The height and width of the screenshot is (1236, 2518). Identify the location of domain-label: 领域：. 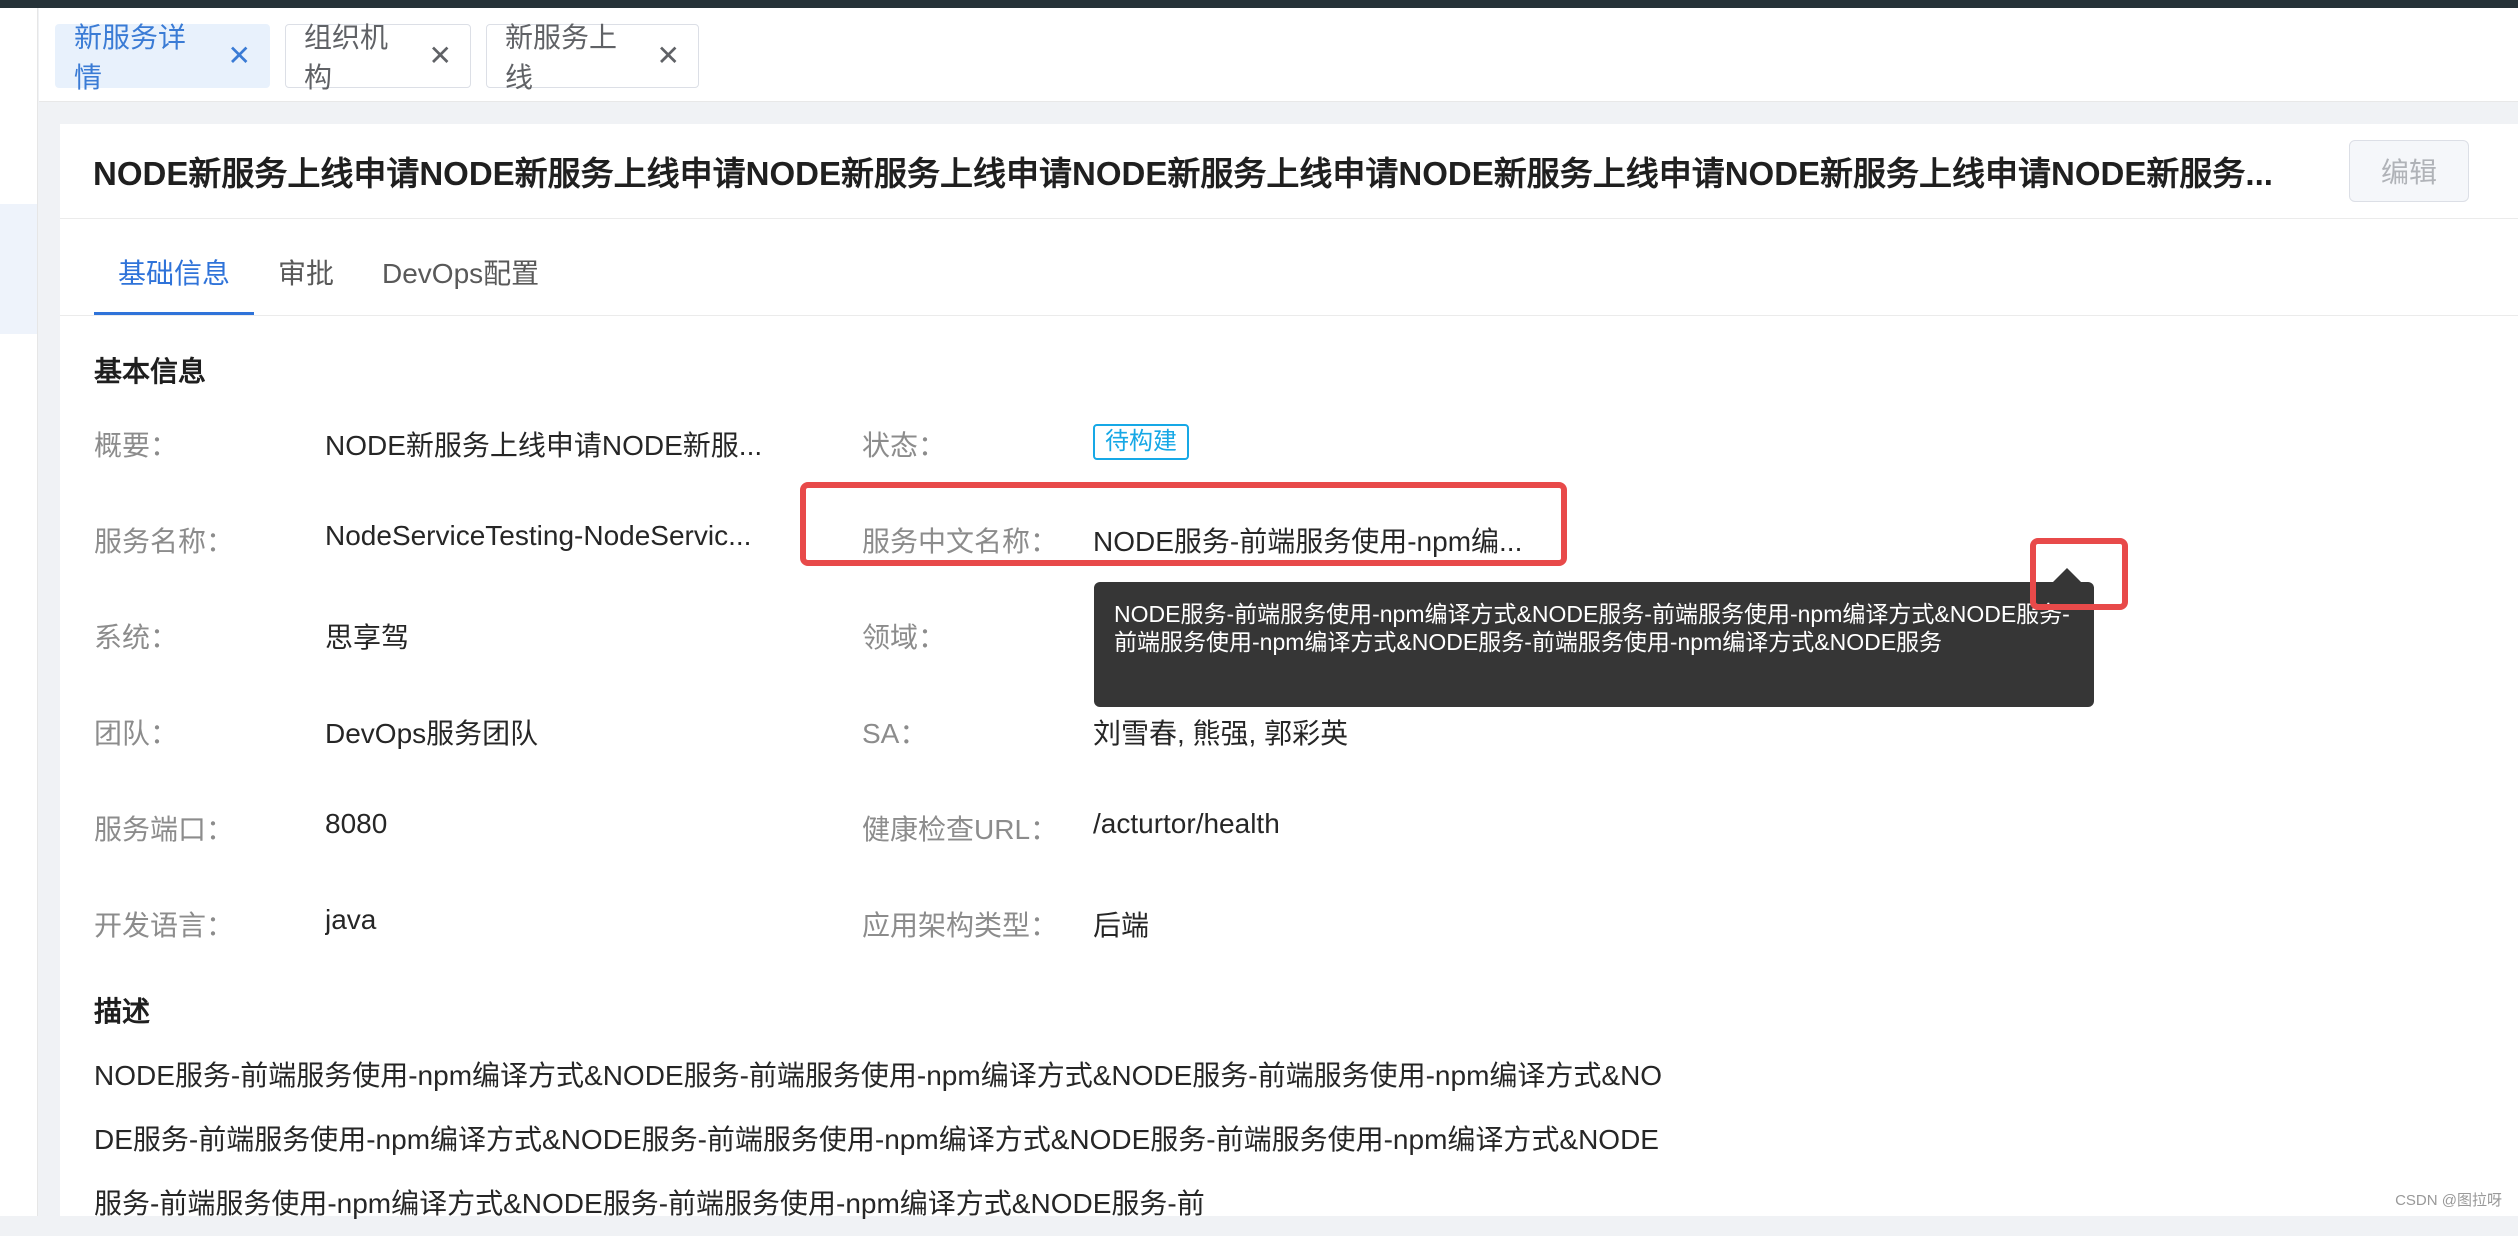
(904, 637).